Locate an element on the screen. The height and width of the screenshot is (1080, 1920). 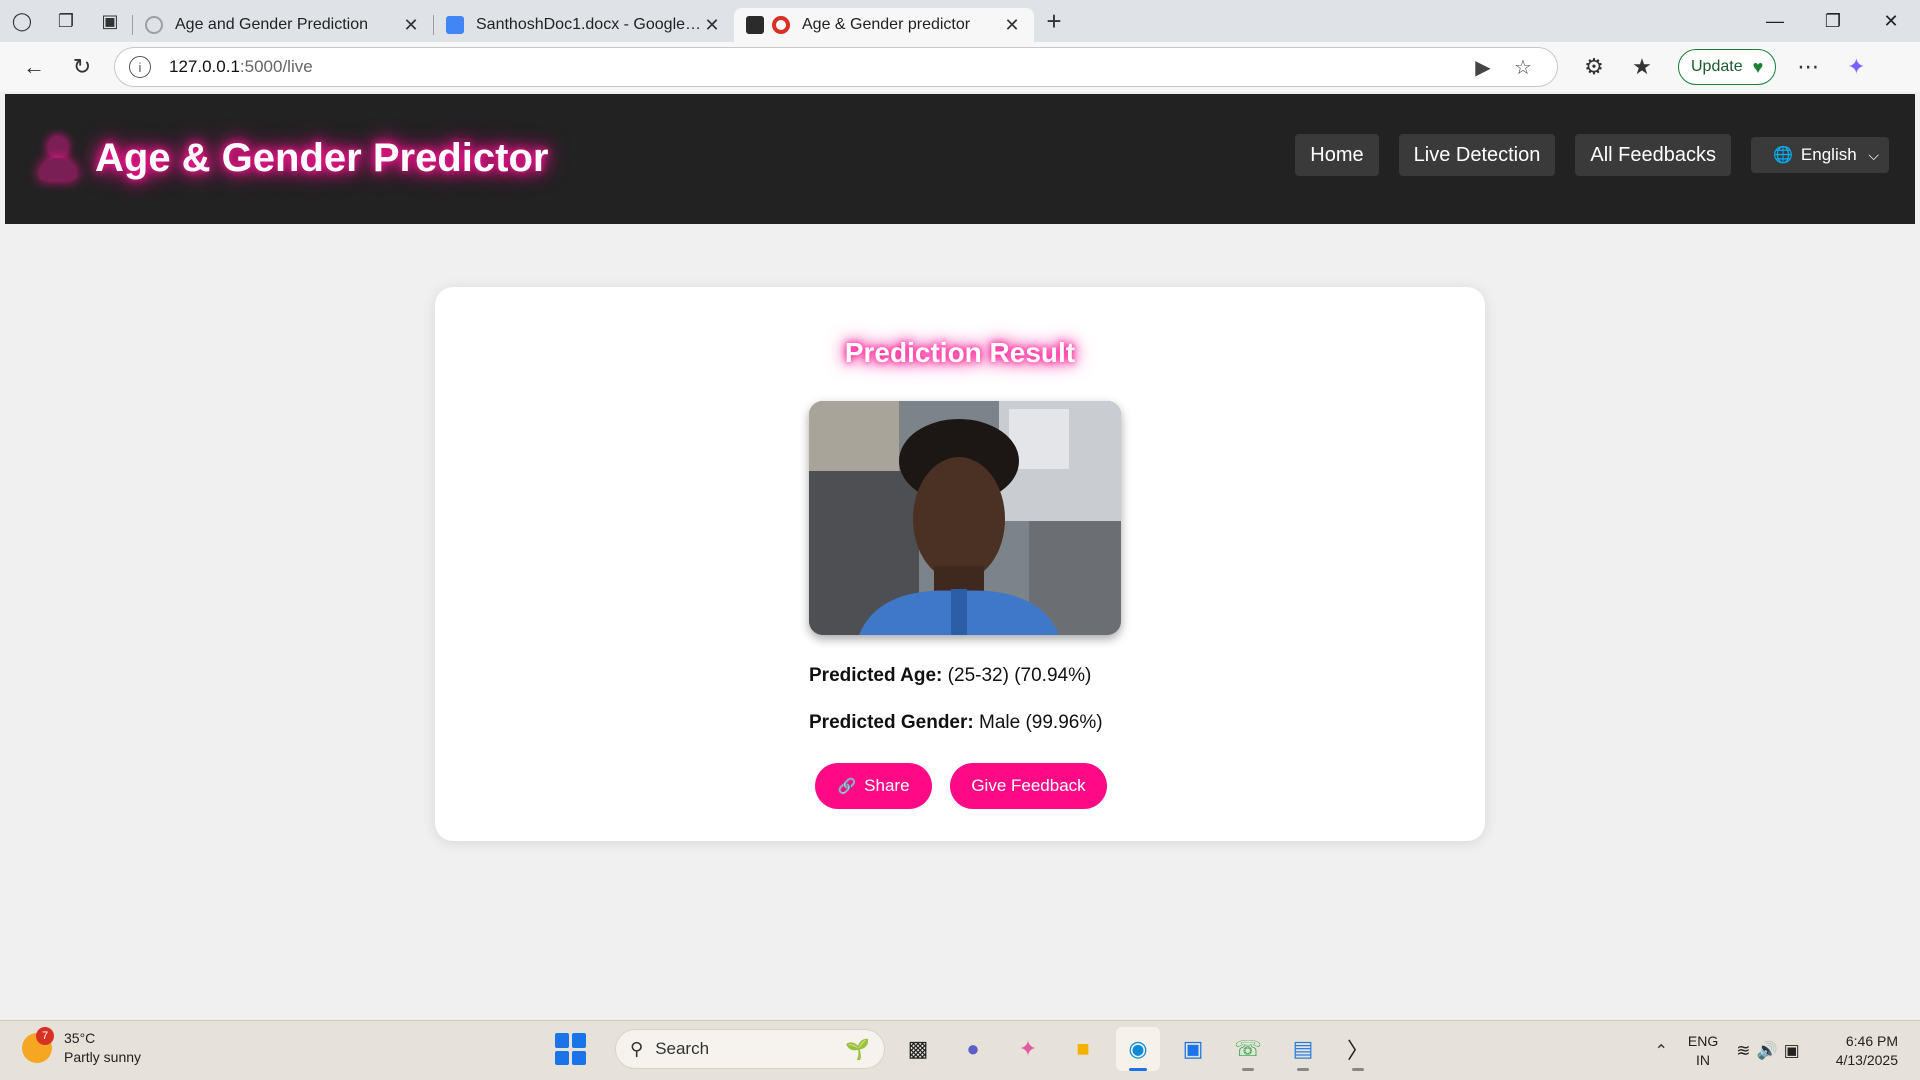
workspaces-icon: ❐ is located at coordinates (66, 21).